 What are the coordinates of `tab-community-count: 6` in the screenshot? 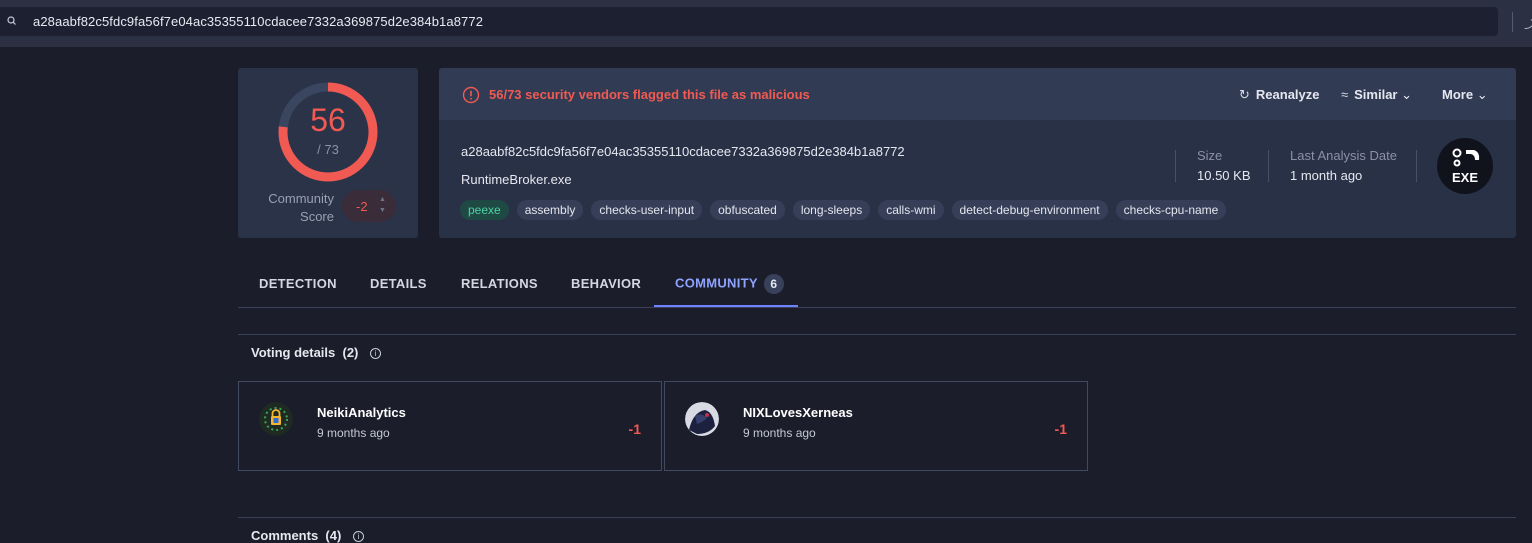 It's located at (773, 284).